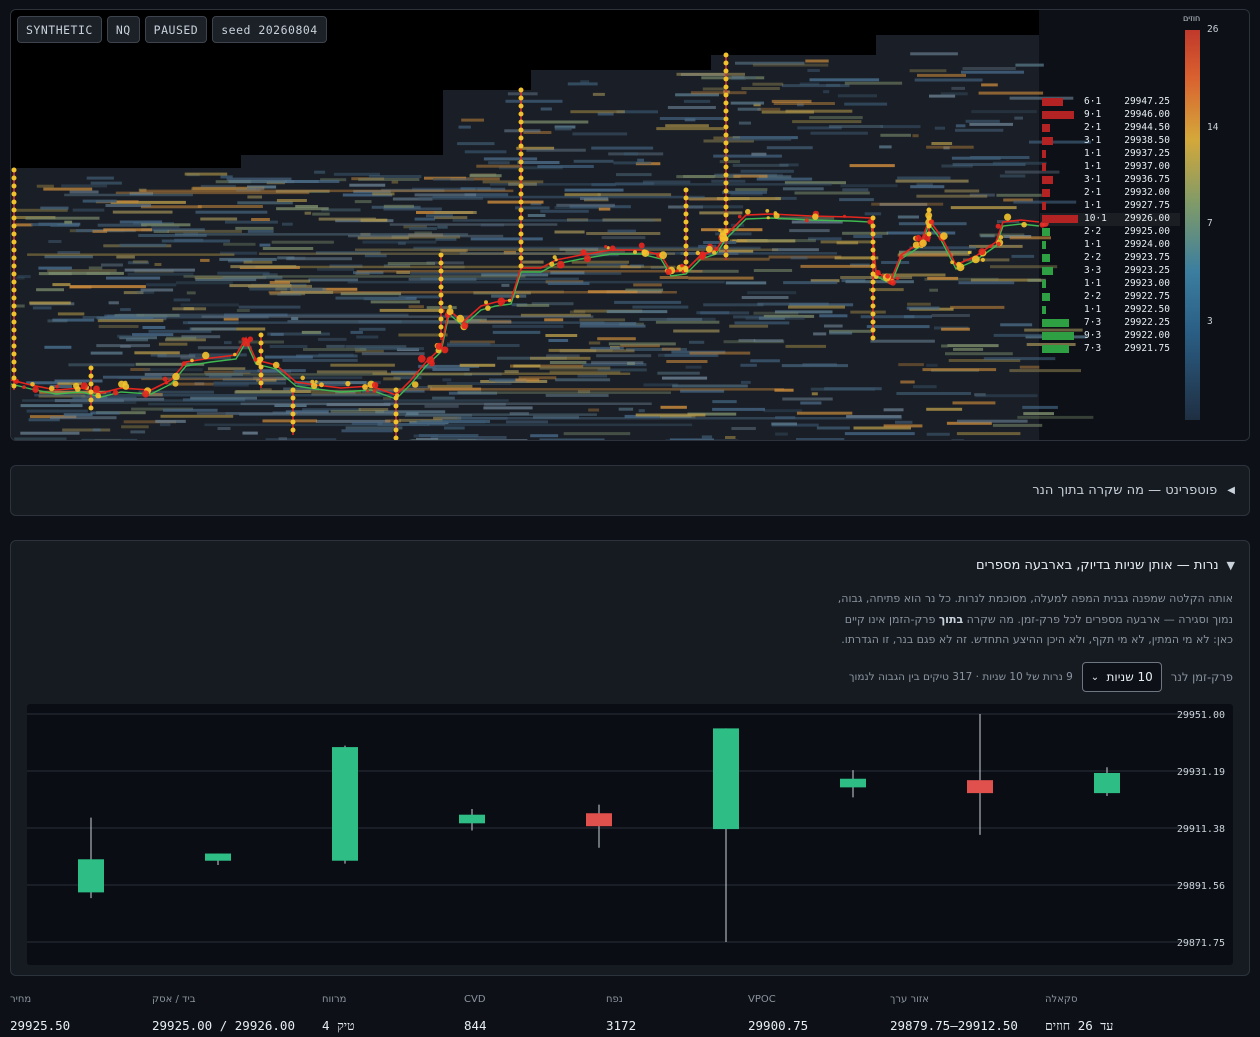  Describe the element at coordinates (1125, 490) in the screenshot. I see `footprint-title: פוטפרינט — מה שקרה בתוך הנר` at that location.